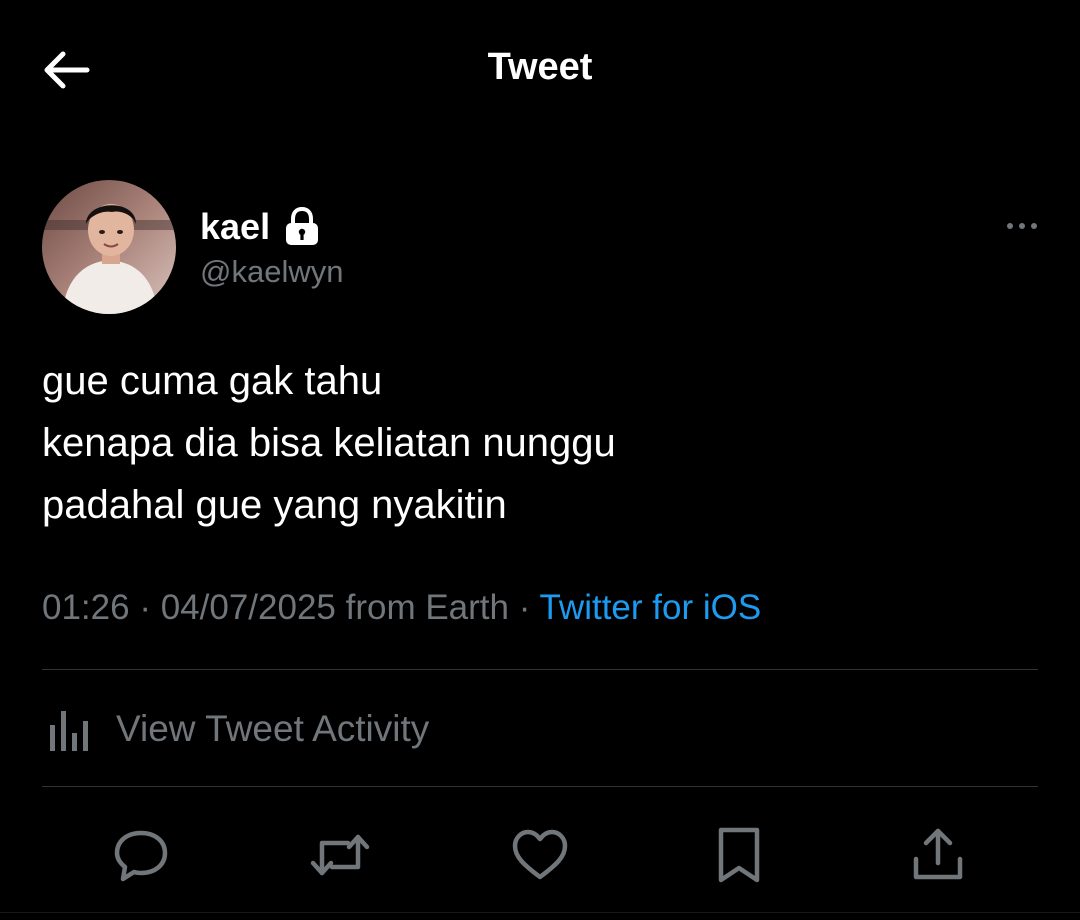 This screenshot has height=920, width=1080. I want to click on tweet-line: gue cuma gak tahu, so click(212, 381).